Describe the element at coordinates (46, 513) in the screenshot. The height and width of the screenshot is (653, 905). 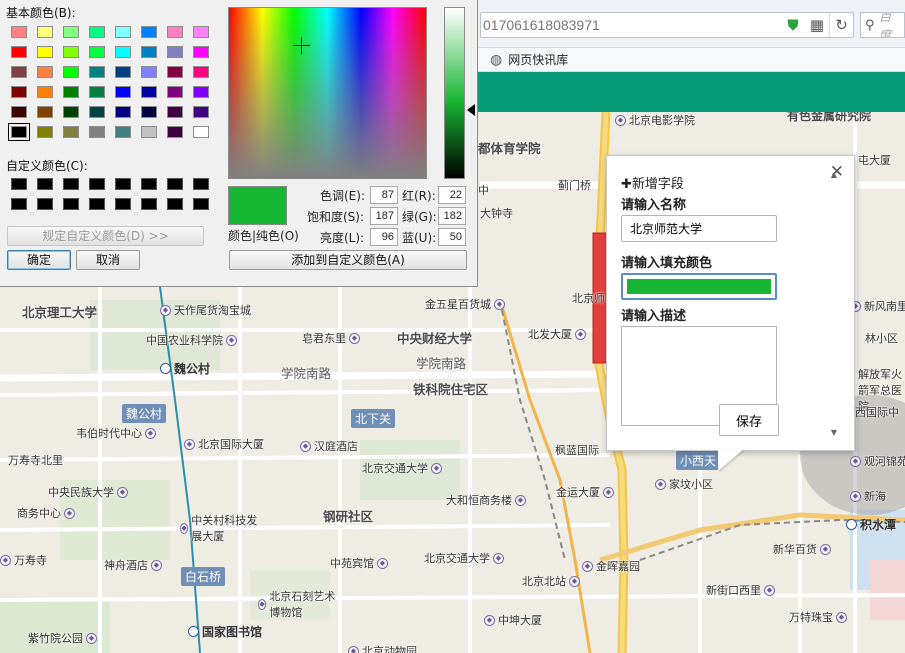
I see `poi: 商务中心 ◆` at that location.